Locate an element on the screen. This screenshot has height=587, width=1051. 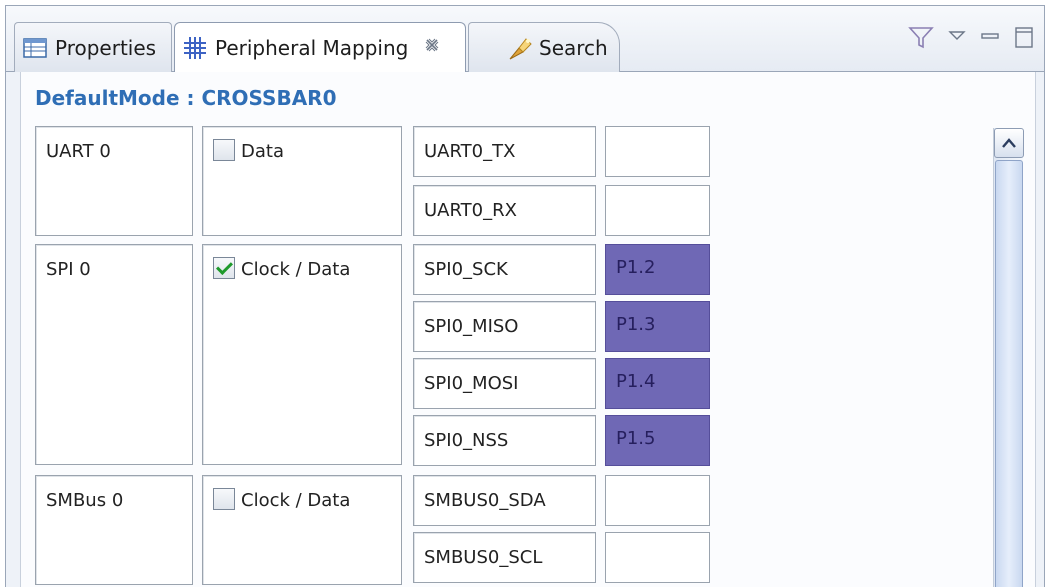
peripheral-name-spi0: SPI 0 is located at coordinates (114, 354).